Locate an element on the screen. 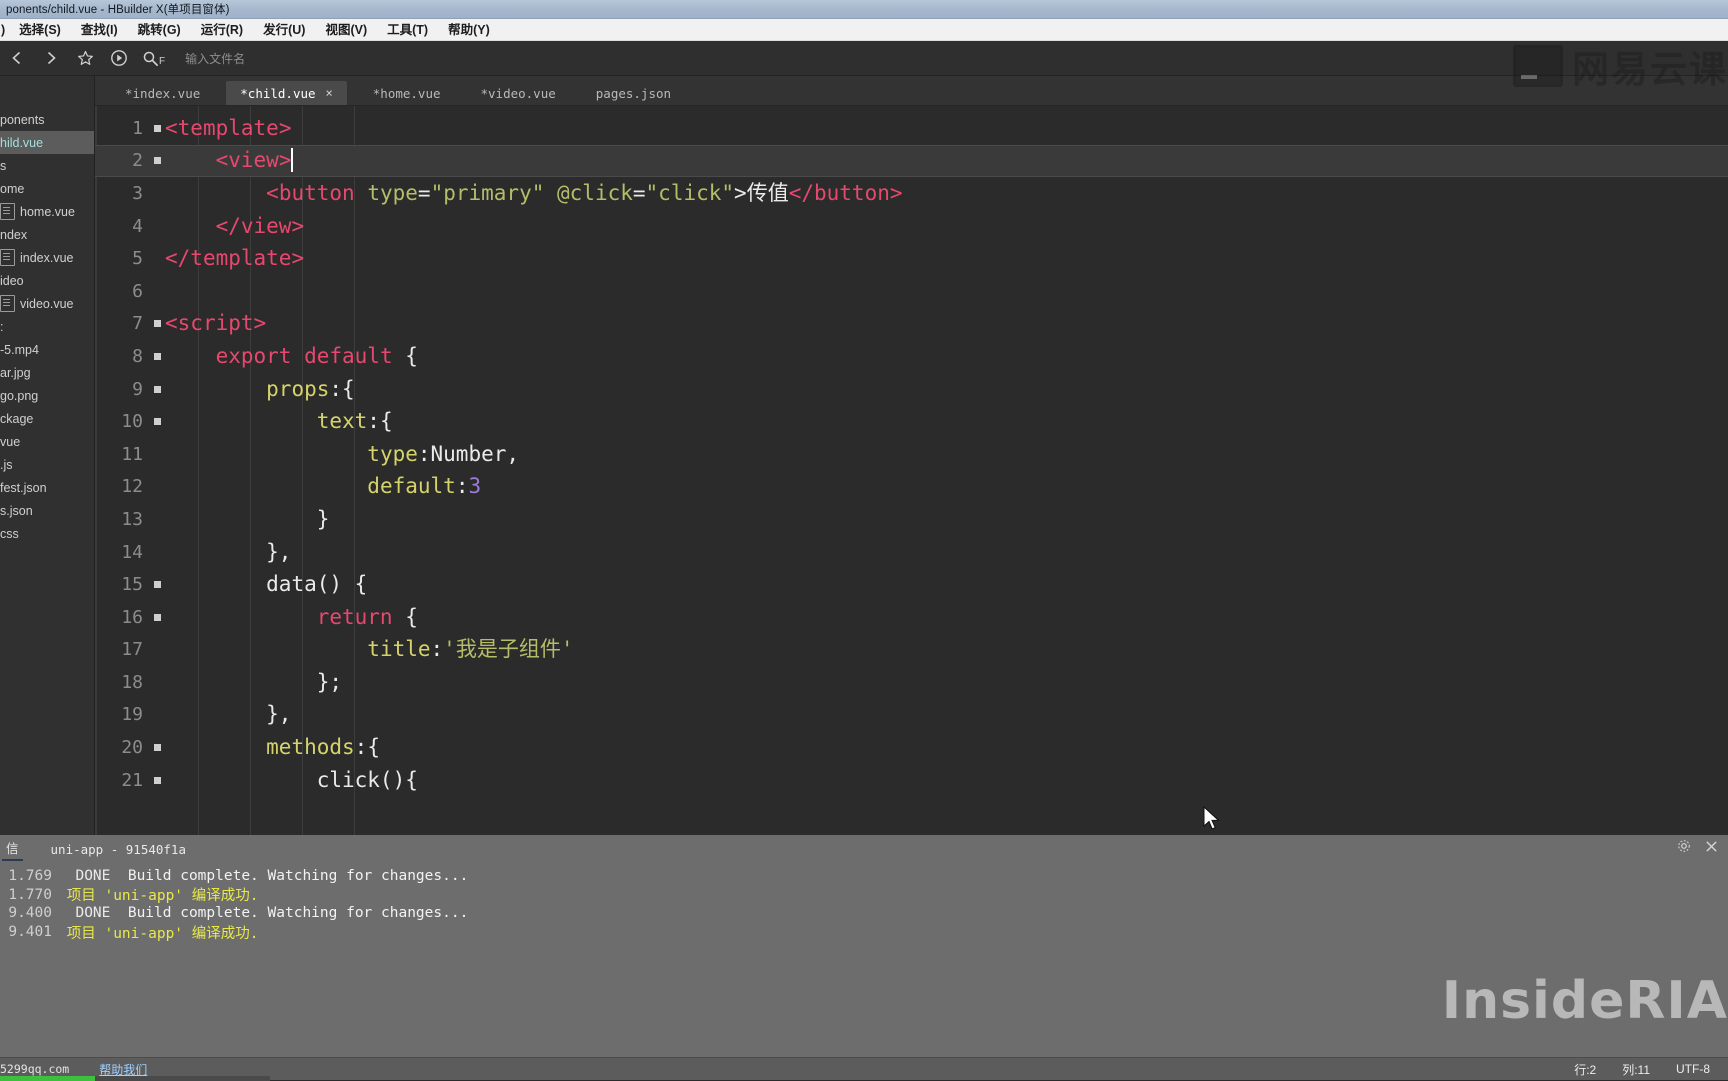 Image resolution: width=1728 pixels, height=1081 pixels. toolbar: F 输入文件名 网易云课 is located at coordinates (864, 66).